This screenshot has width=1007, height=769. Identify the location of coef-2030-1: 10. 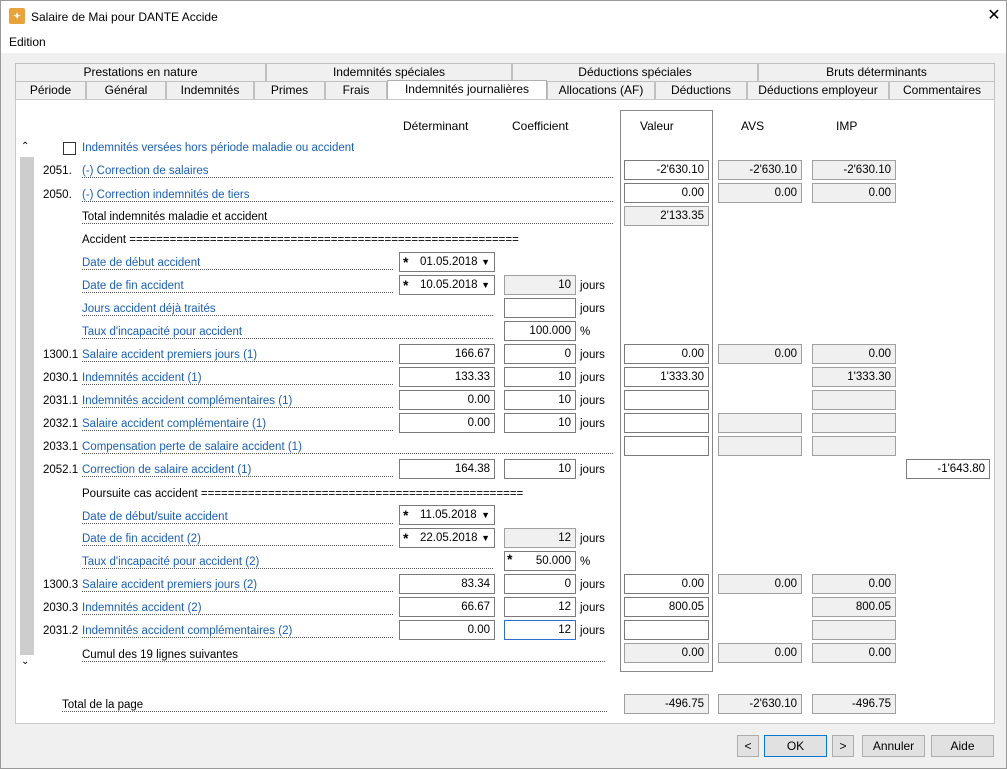
(540, 377).